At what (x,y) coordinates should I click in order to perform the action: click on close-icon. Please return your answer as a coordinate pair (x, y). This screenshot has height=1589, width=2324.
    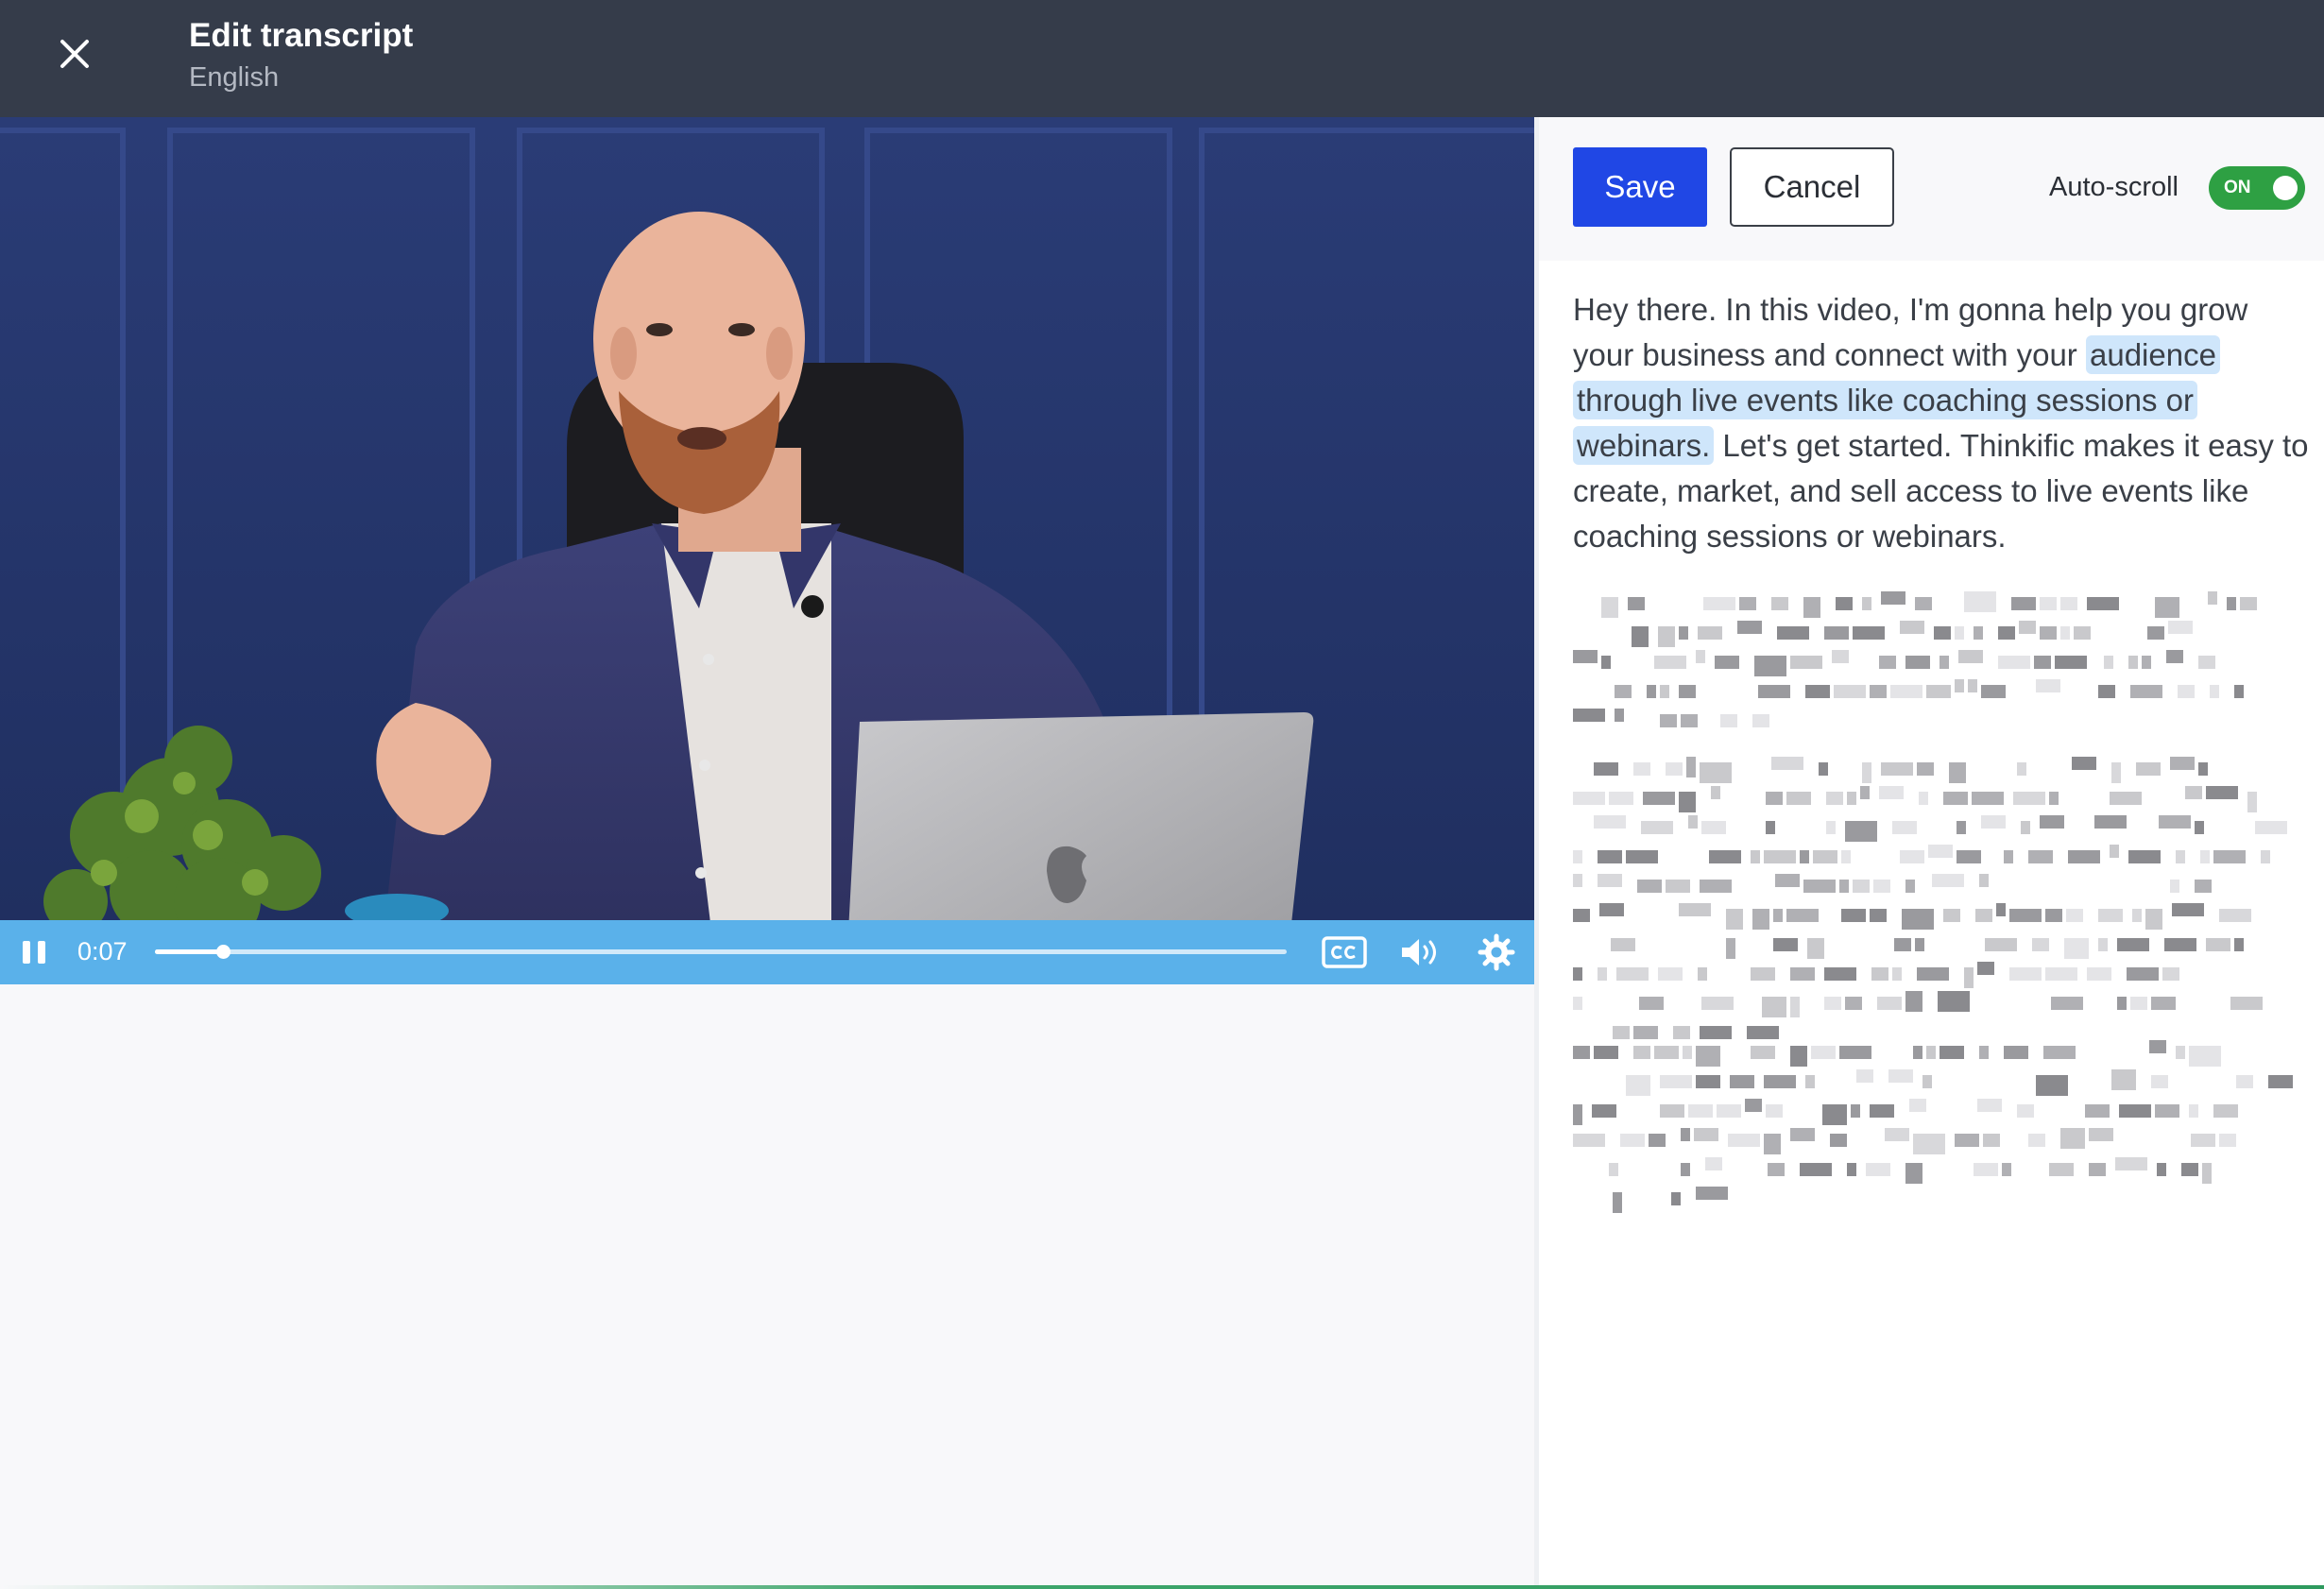
    Looking at the image, I should click on (74, 54).